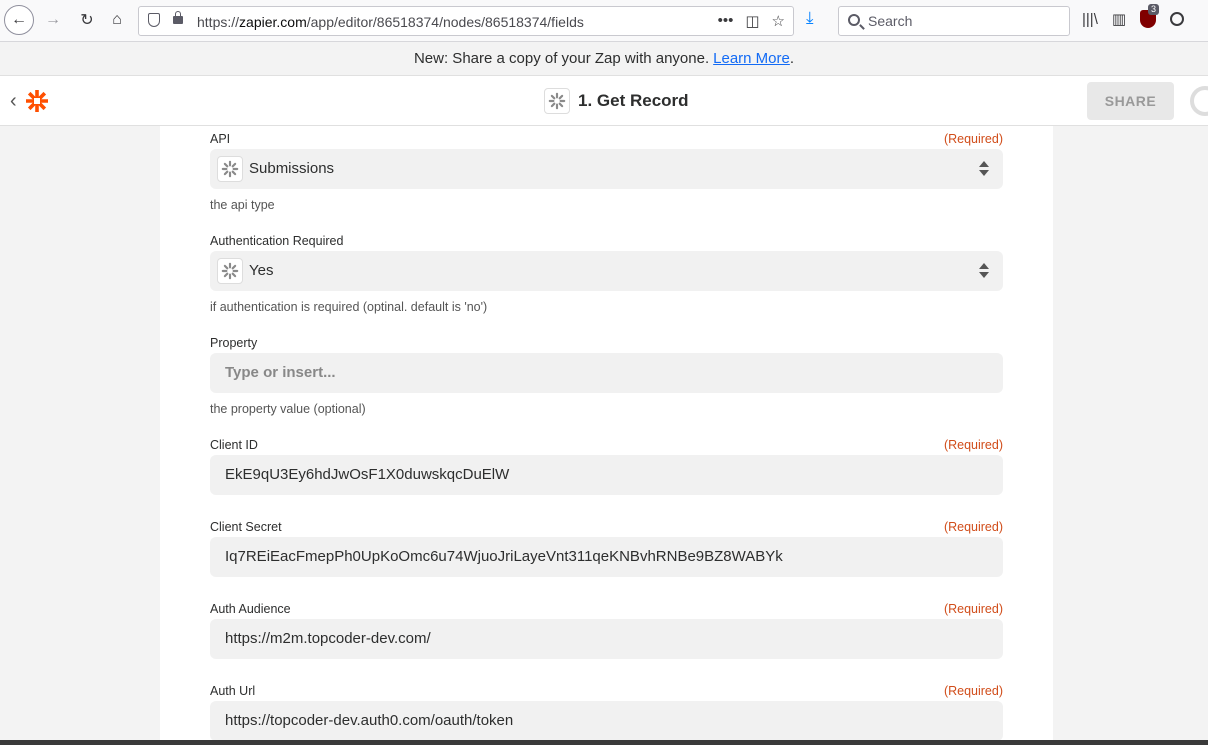 The width and height of the screenshot is (1208, 745). What do you see at coordinates (752, 21) in the screenshot?
I see `pocket-icon: ◫` at bounding box center [752, 21].